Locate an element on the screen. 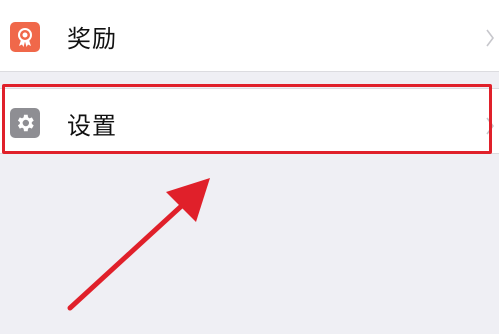 This screenshot has height=334, width=499. menu-item-label: 奖励 is located at coordinates (92, 39).